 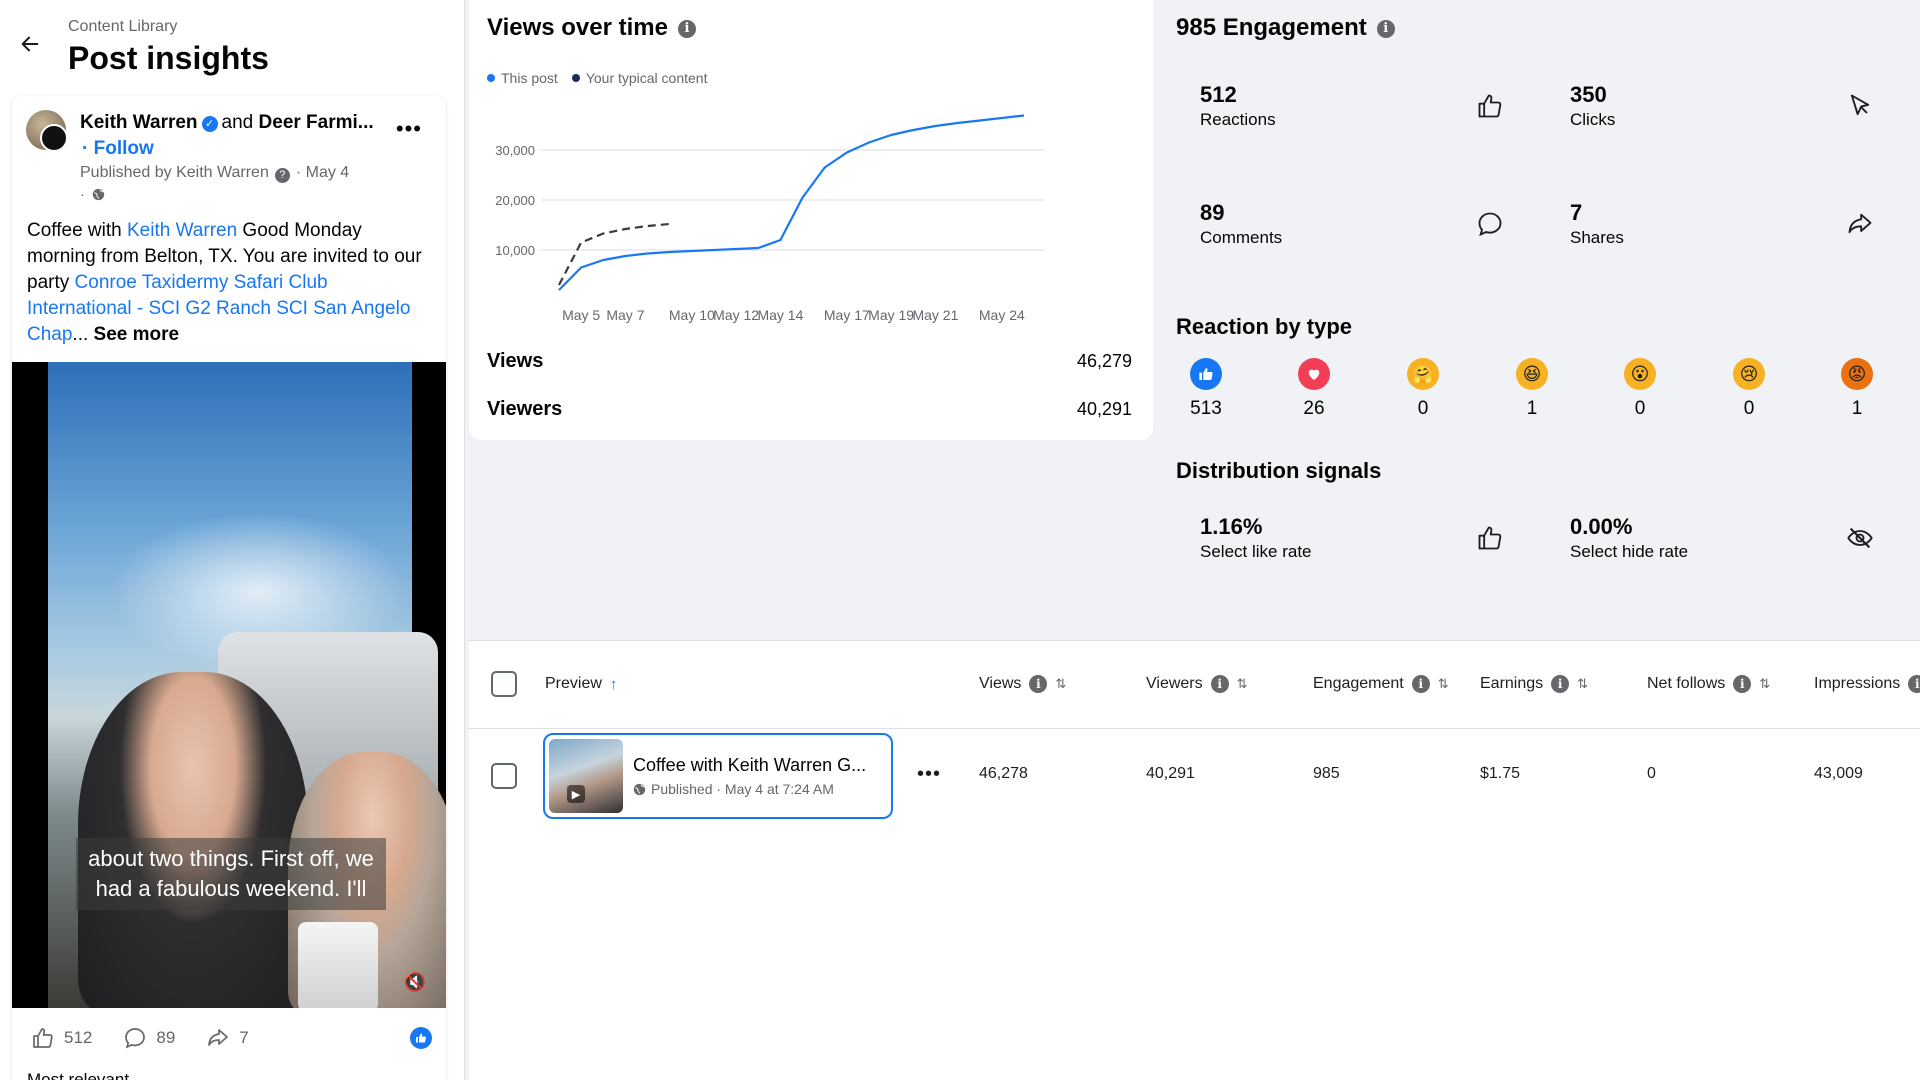 What do you see at coordinates (1490, 224) in the screenshot?
I see `comment-icon` at bounding box center [1490, 224].